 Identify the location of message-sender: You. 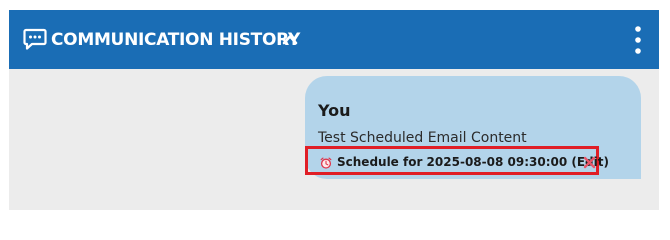
(334, 110).